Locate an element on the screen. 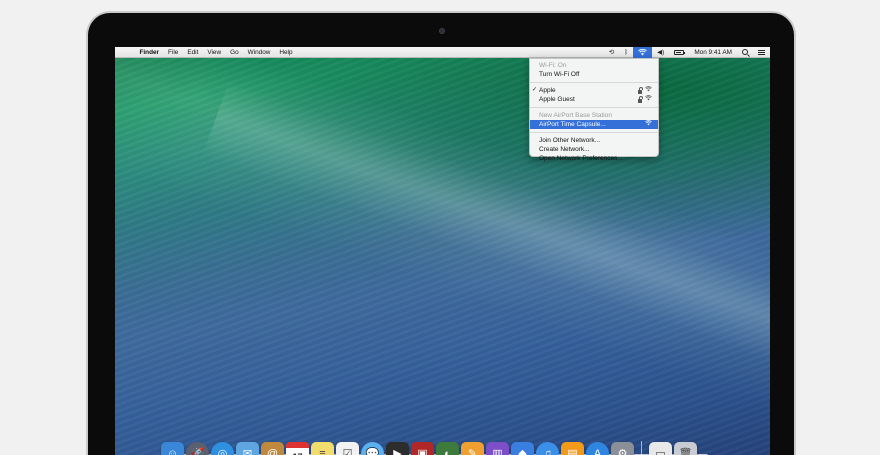 This screenshot has width=880, height=455. menu-help: Help is located at coordinates (286, 52).